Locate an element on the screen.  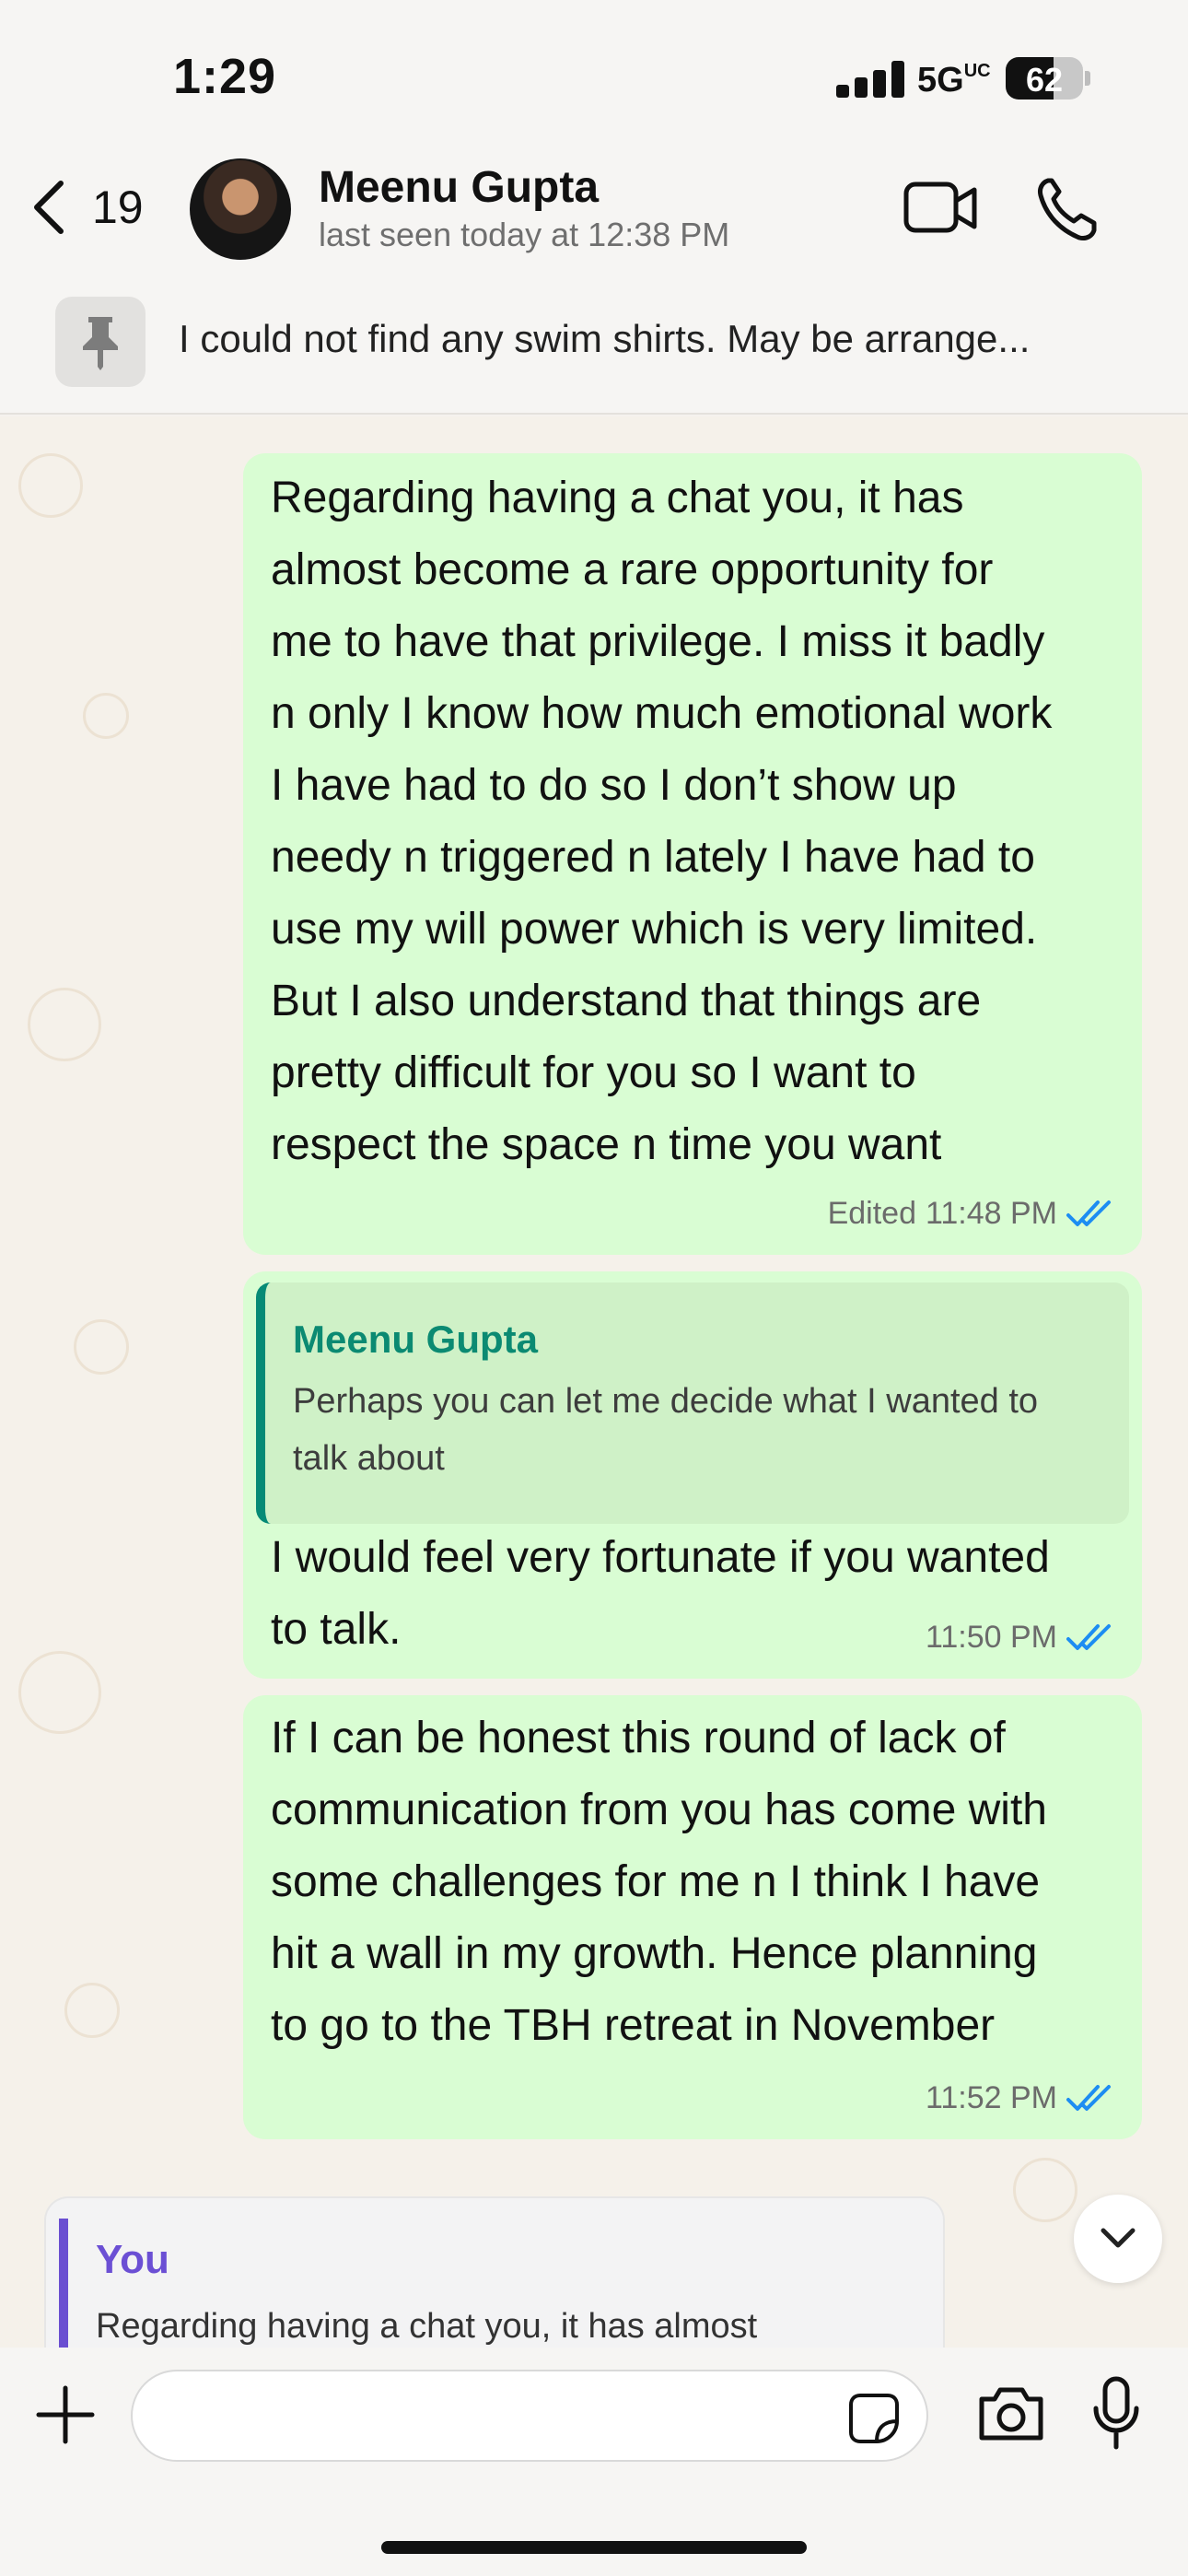
composer-bar is located at coordinates (594, 2462).